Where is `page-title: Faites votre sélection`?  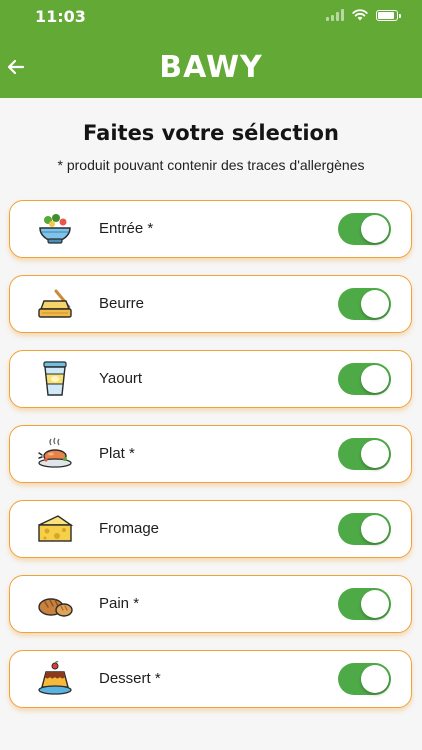 page-title: Faites votre sélection is located at coordinates (211, 133).